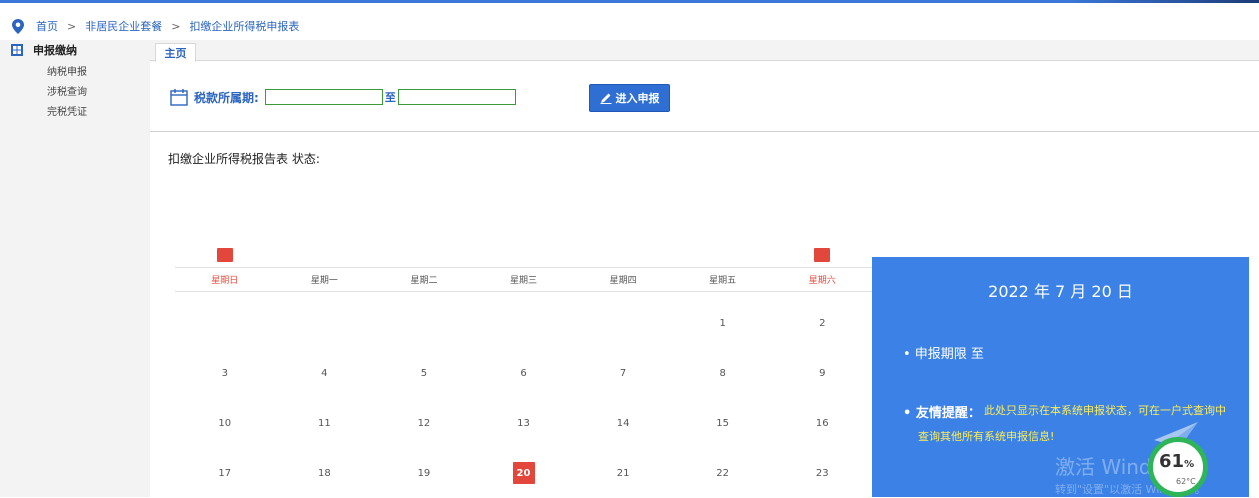 This screenshot has height=498, width=1259. Describe the element at coordinates (226, 97) in the screenshot. I see `tax-period-label: 税款所属期:` at that location.